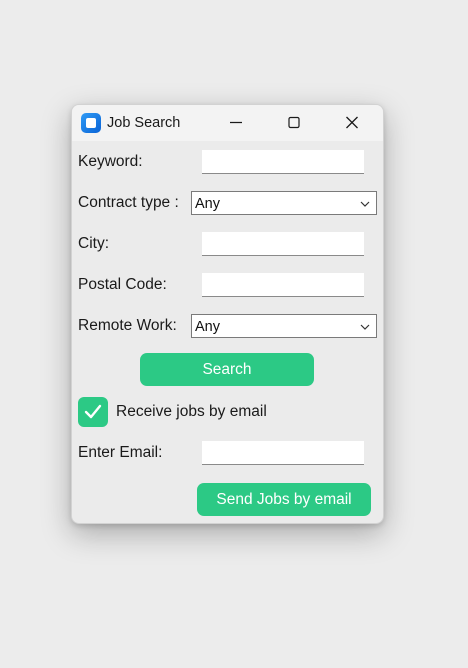 The image size is (468, 668). I want to click on checkmark-icon, so click(93, 411).